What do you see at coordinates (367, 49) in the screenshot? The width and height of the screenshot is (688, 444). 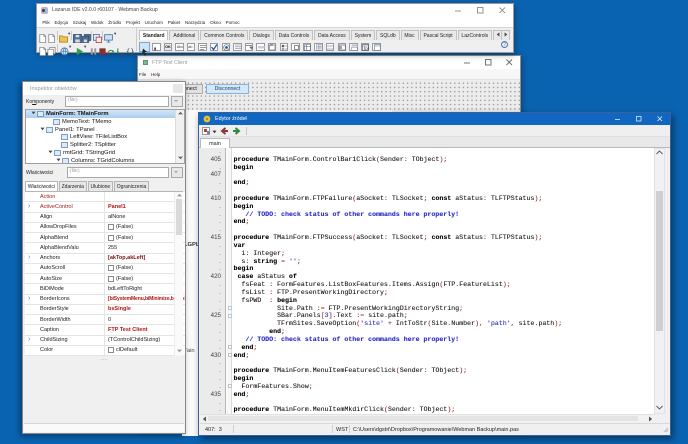 I see `svg-text: DB` at bounding box center [367, 49].